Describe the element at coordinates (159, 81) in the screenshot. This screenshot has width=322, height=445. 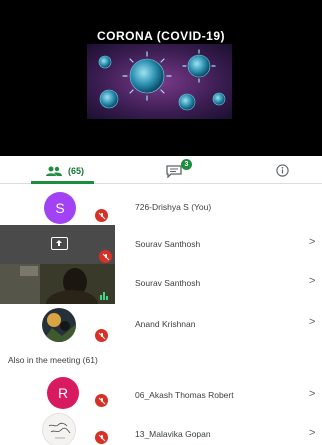
I see `coronavirus-image` at that location.